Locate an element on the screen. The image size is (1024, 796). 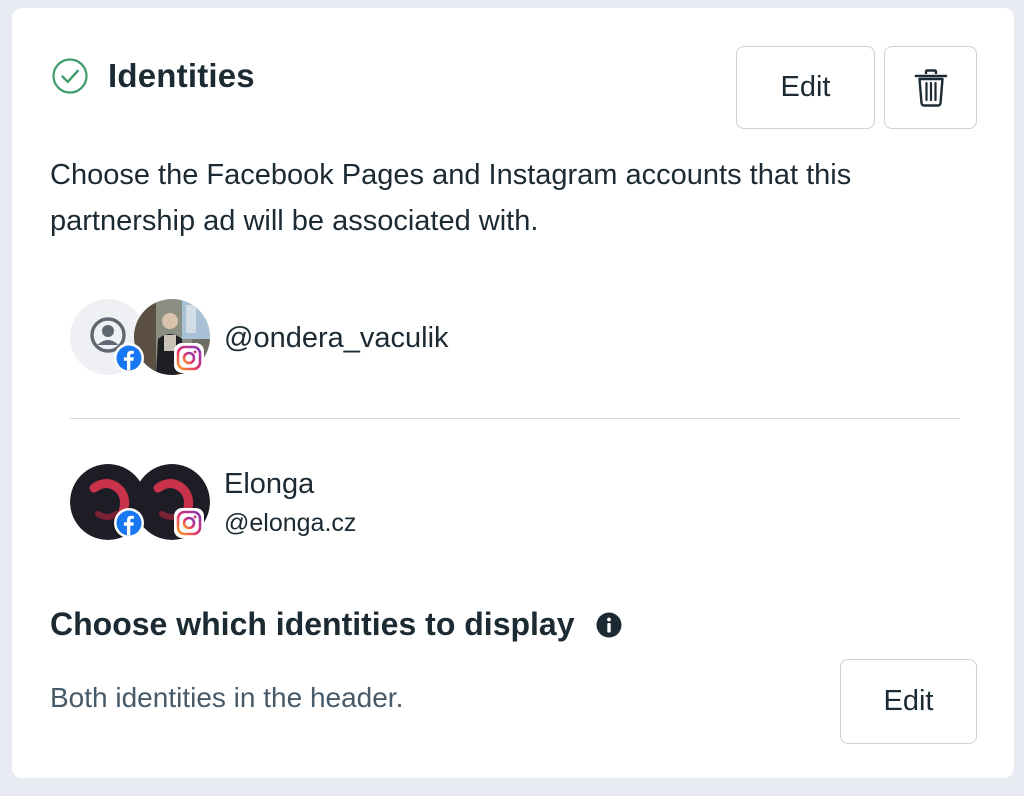
identity-handle: @elonga.cz is located at coordinates (290, 523).